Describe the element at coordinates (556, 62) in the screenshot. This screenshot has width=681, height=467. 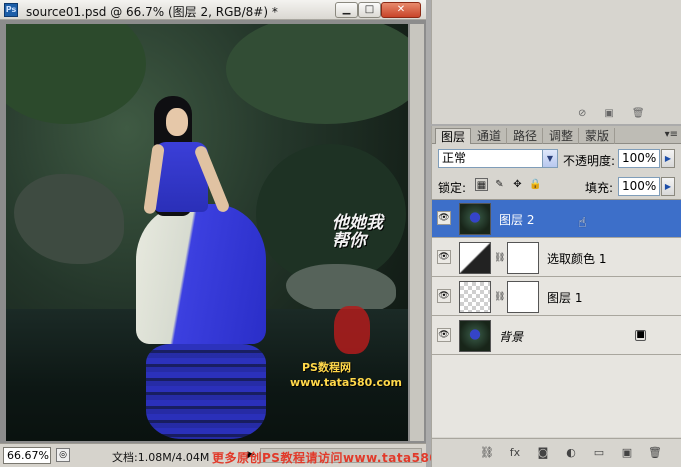
I see `upper-panel` at that location.